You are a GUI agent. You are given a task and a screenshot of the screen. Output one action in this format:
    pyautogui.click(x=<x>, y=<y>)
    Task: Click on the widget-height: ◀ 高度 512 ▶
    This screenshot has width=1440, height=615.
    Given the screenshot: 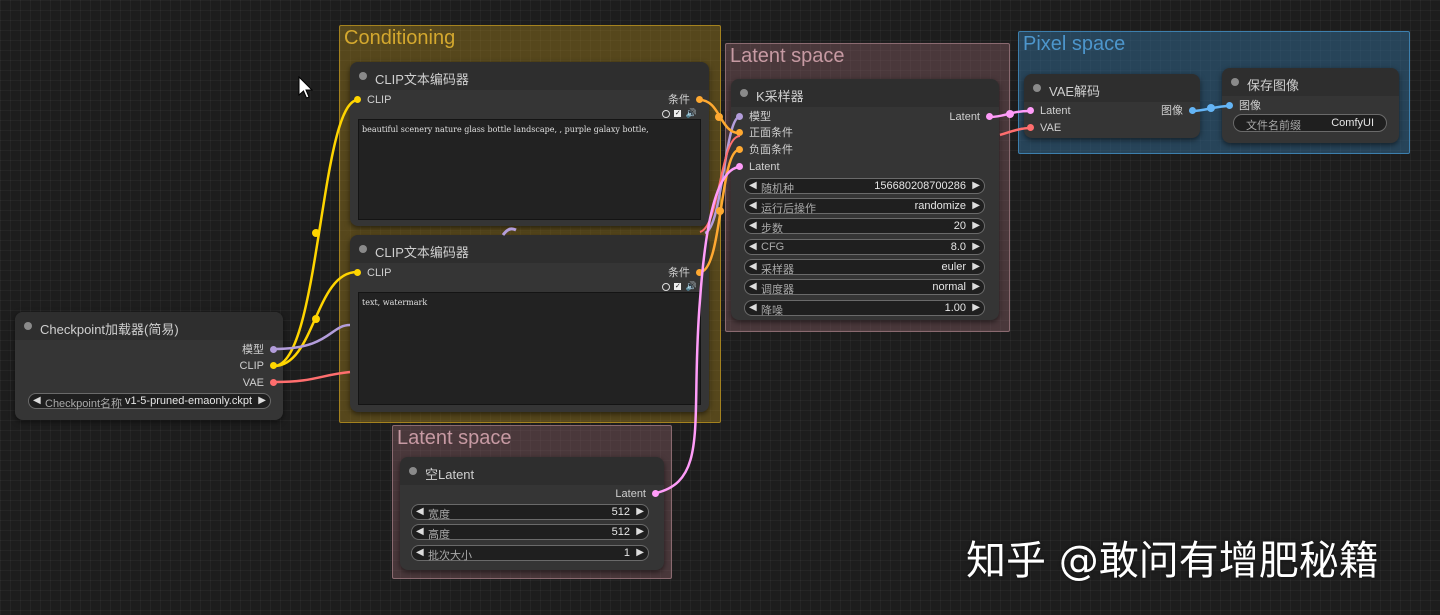 What is the action you would take?
    pyautogui.click(x=530, y=532)
    